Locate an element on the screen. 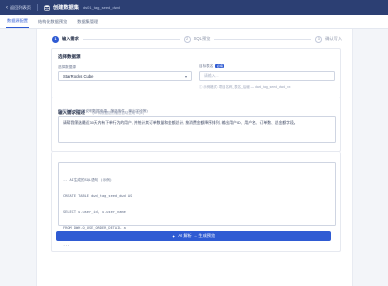 The image size is (388, 286). stepper: 1 输入需求 2 SQL预览 3 确认写入 is located at coordinates (197, 39).